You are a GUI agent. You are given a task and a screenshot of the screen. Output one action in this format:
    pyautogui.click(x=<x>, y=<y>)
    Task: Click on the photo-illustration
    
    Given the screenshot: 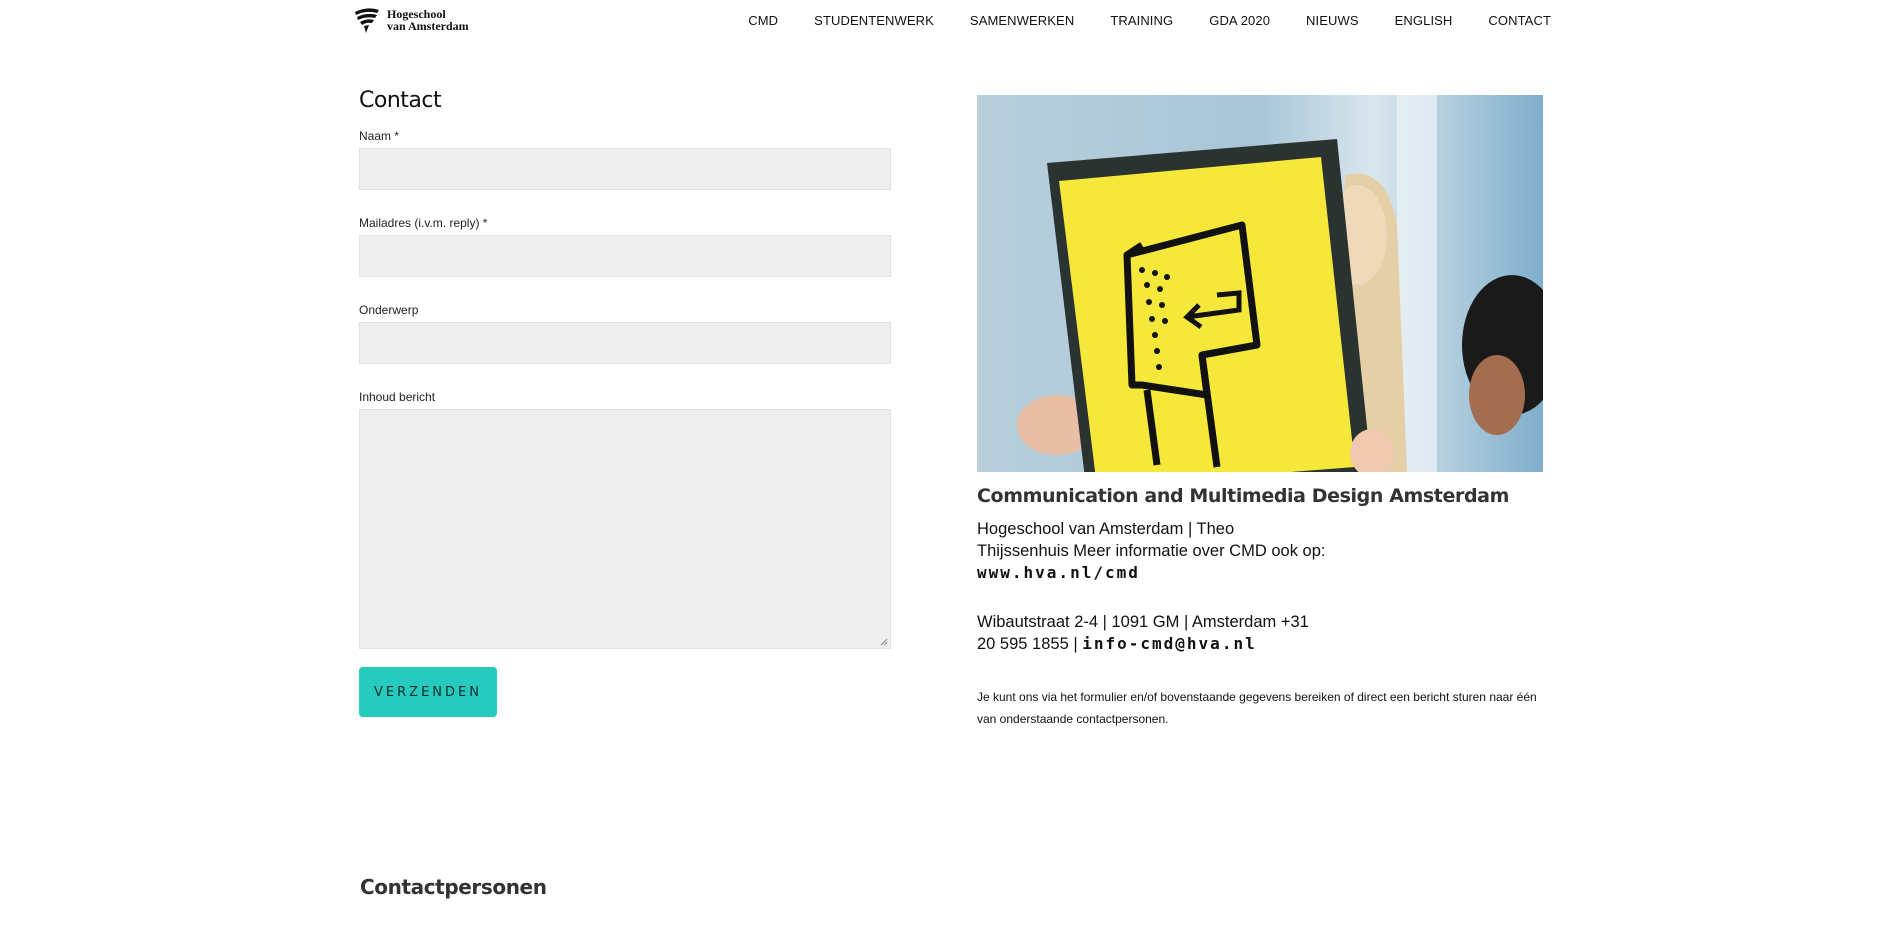 What is the action you would take?
    pyautogui.click(x=1260, y=283)
    